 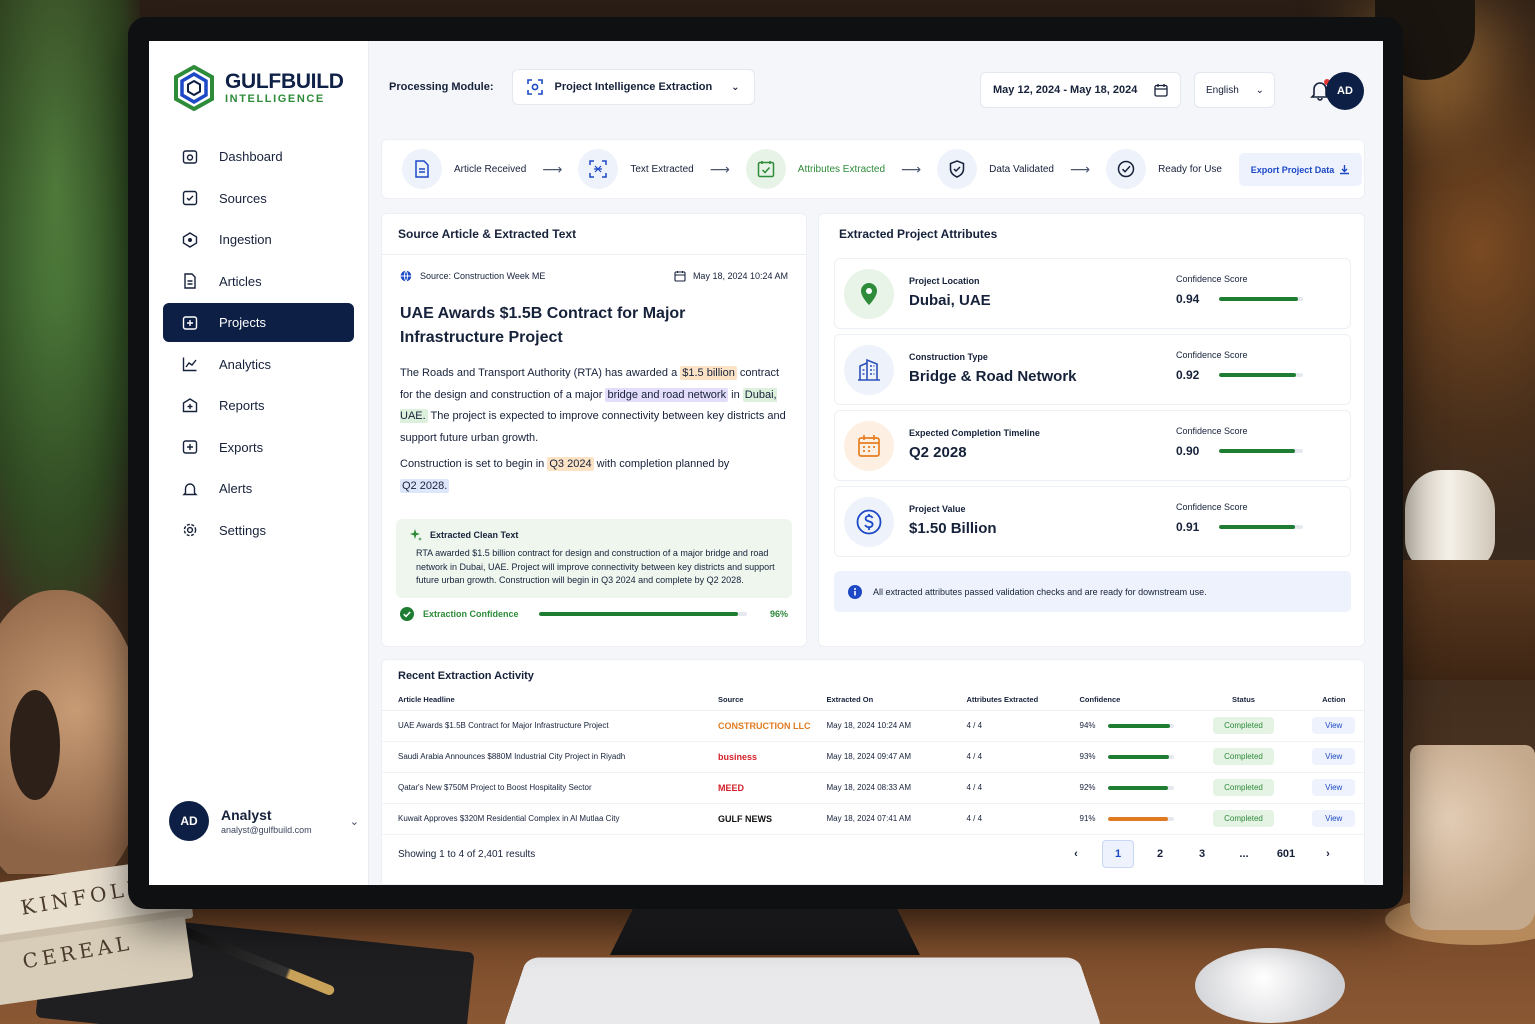 I want to click on column-header: Action, so click(x=1333, y=700).